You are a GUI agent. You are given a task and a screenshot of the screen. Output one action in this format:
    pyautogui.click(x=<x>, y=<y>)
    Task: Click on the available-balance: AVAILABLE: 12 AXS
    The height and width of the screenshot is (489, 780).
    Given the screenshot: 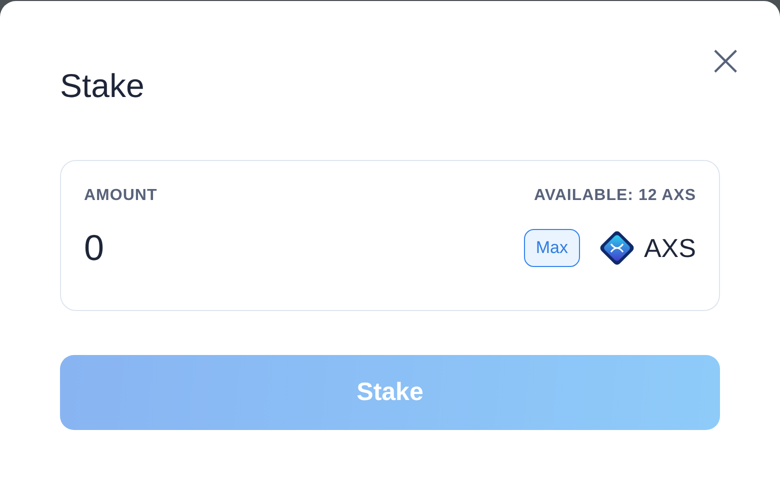 What is the action you would take?
    pyautogui.click(x=615, y=196)
    